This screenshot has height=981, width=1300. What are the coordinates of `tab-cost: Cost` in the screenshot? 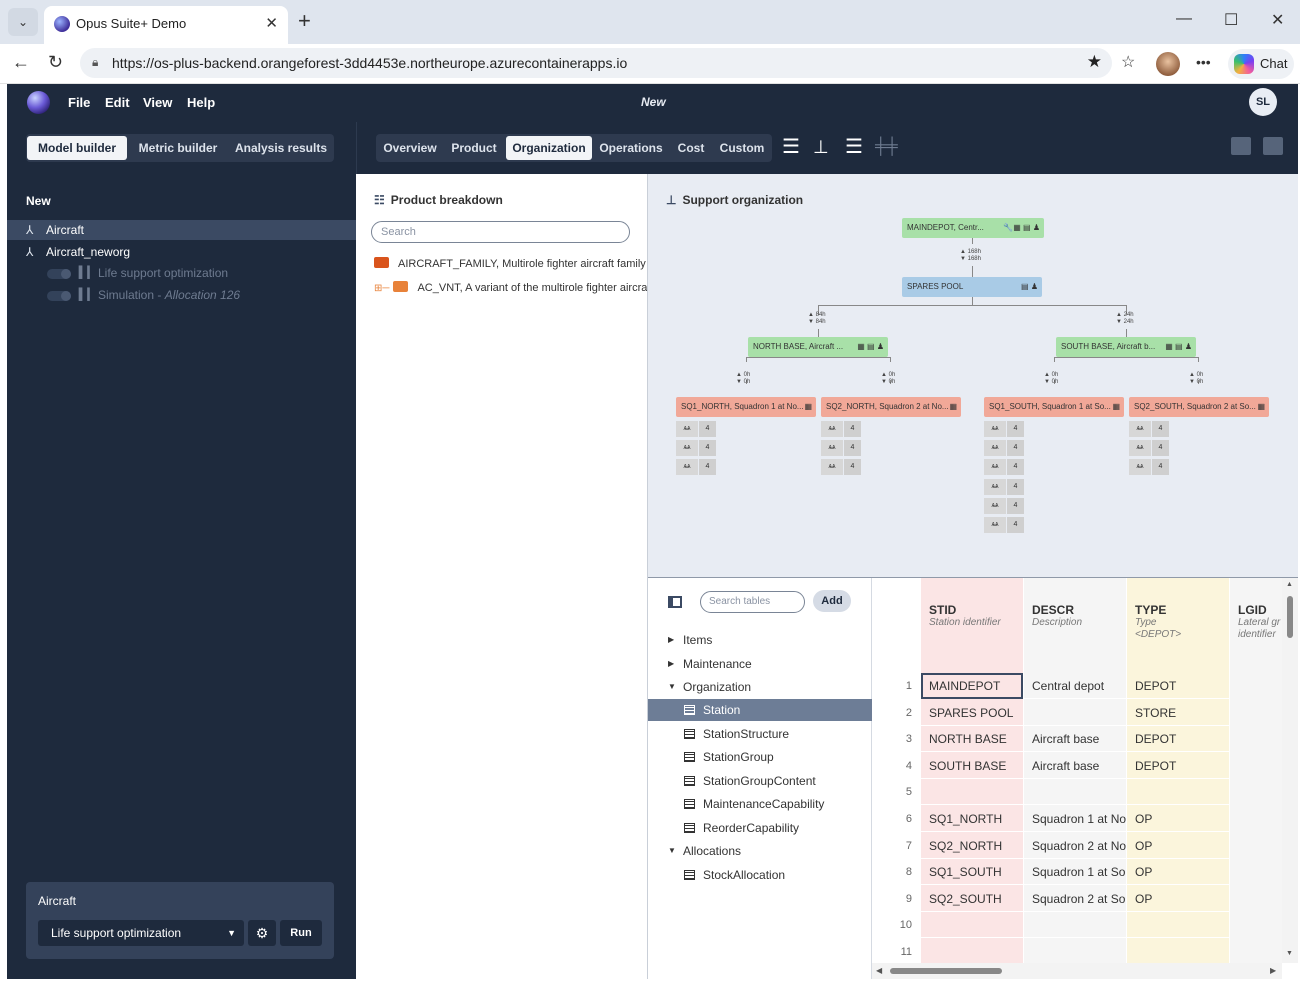 It's located at (691, 148).